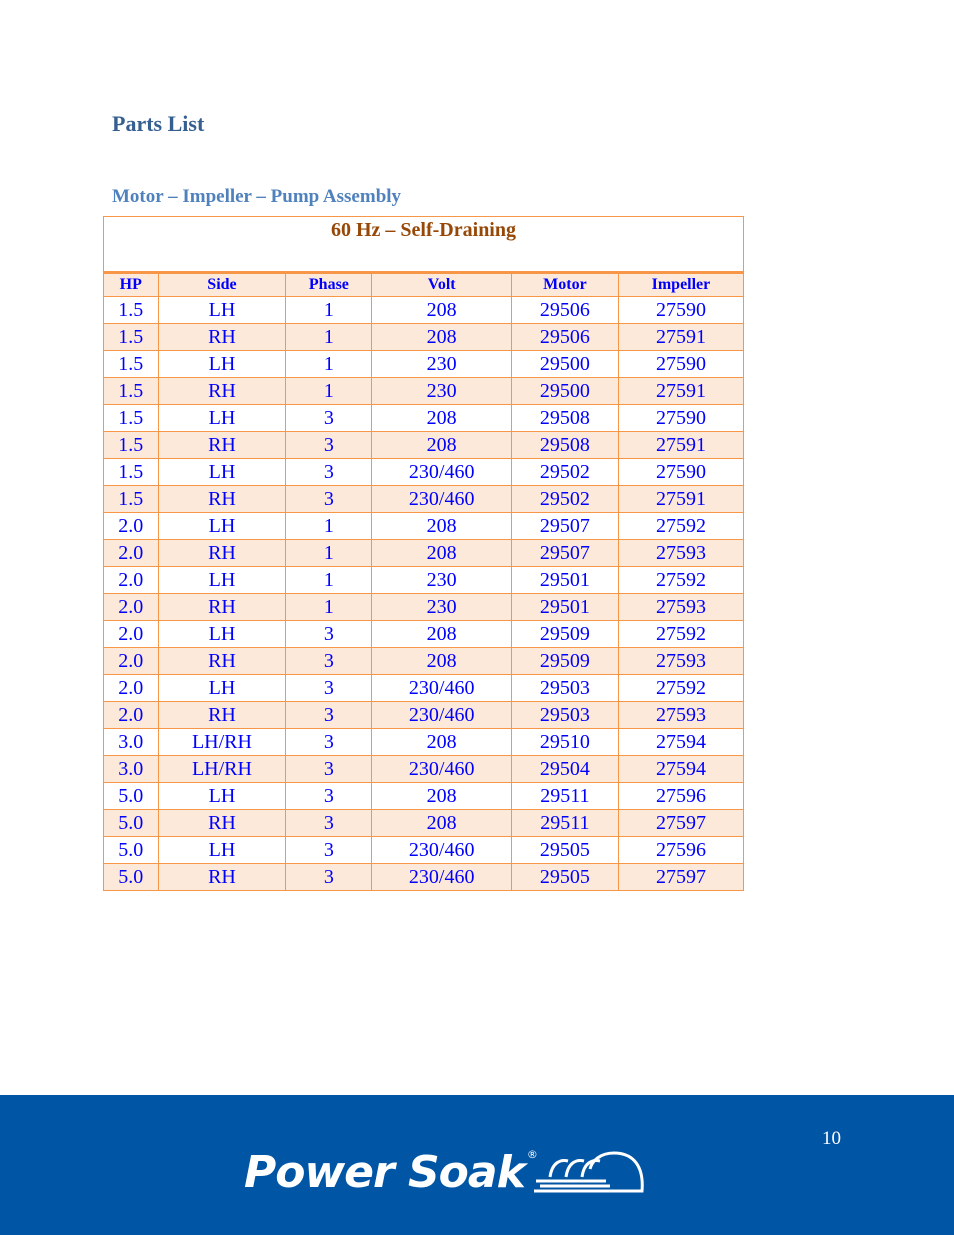  I want to click on column-header-hp: HP, so click(131, 284).